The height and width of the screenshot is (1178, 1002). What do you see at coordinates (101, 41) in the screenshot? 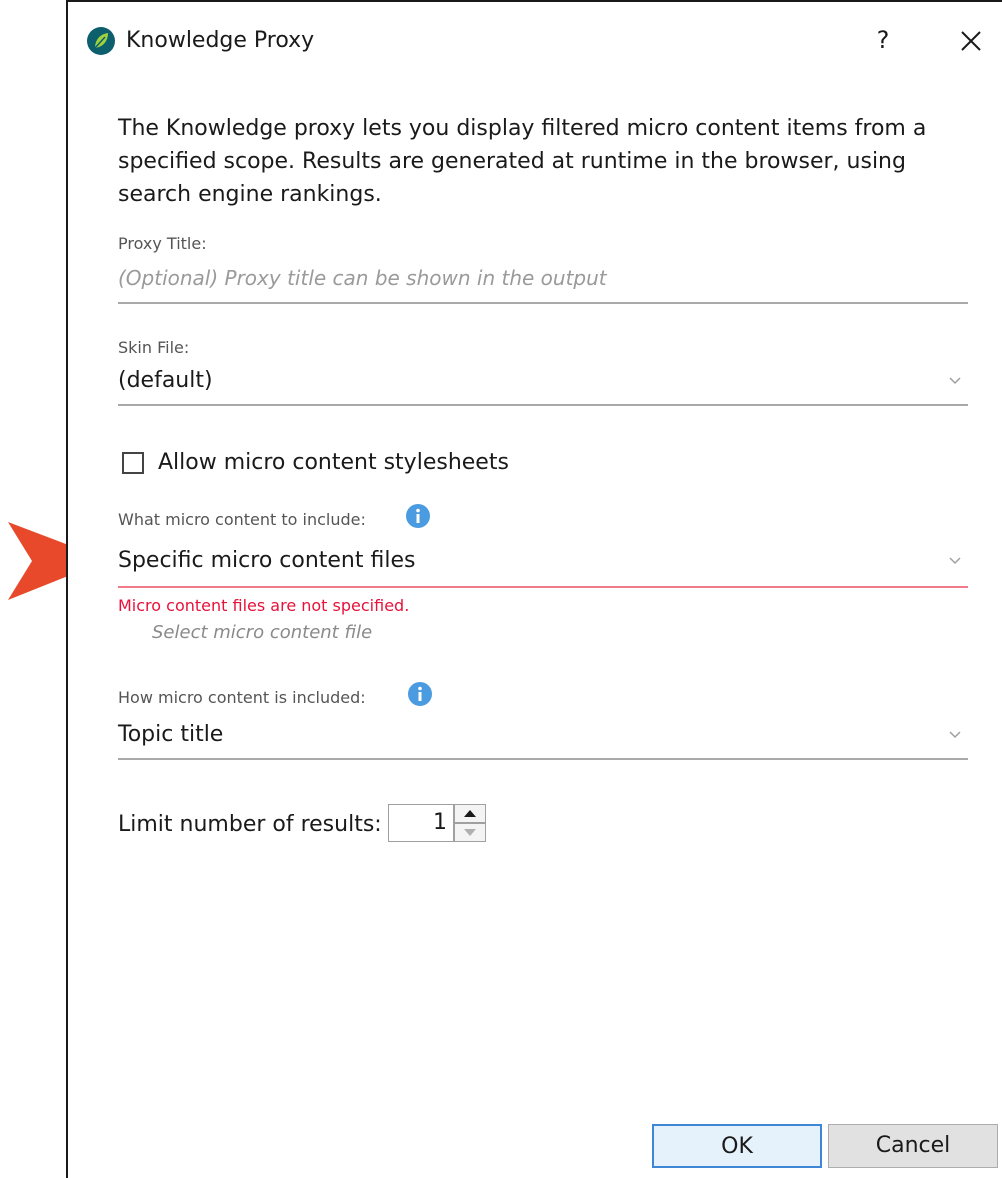
I see `knowledge-proxy-app-icon` at bounding box center [101, 41].